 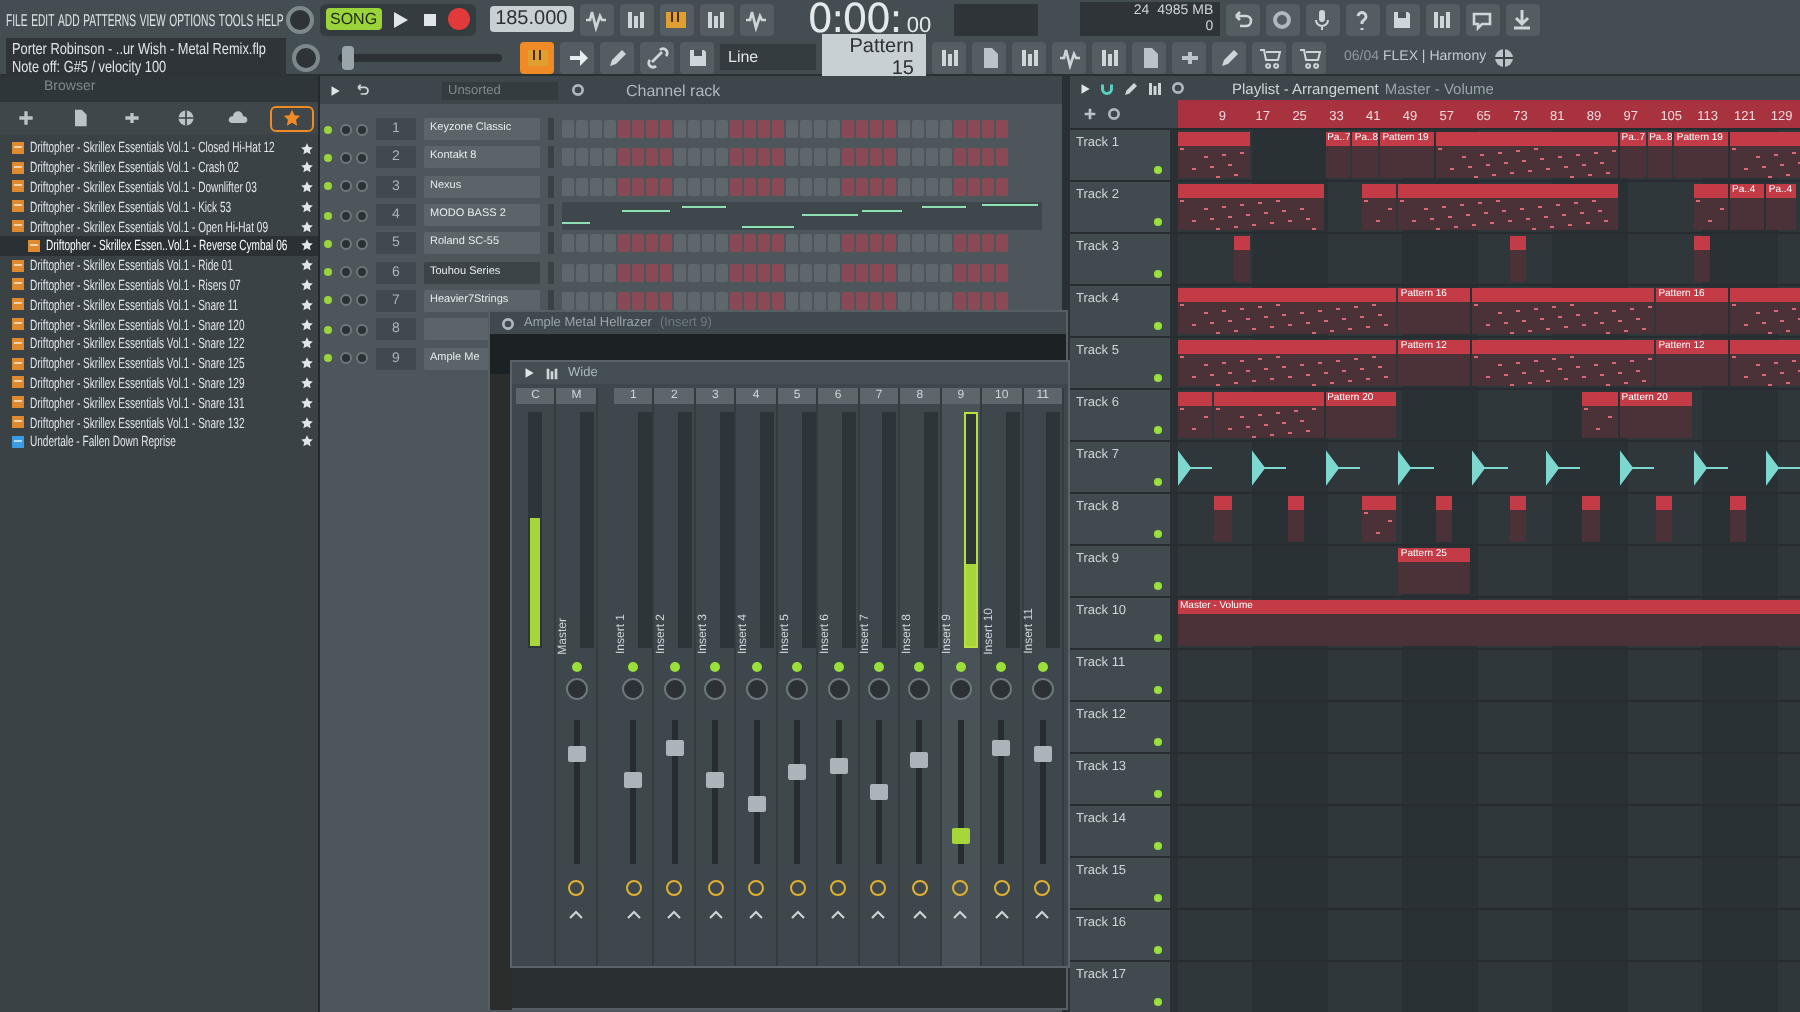 I want to click on master-volume-knob, so click(x=300, y=19).